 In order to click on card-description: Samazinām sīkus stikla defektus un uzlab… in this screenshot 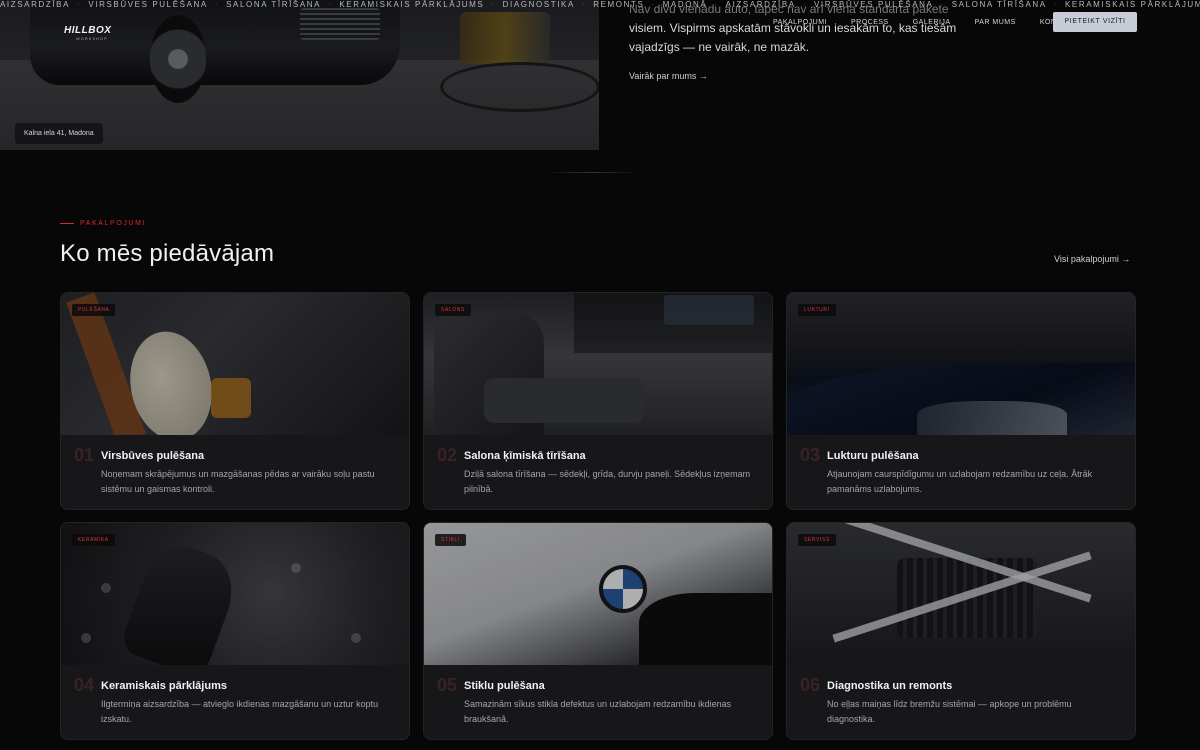, I will do `click(598, 711)`.